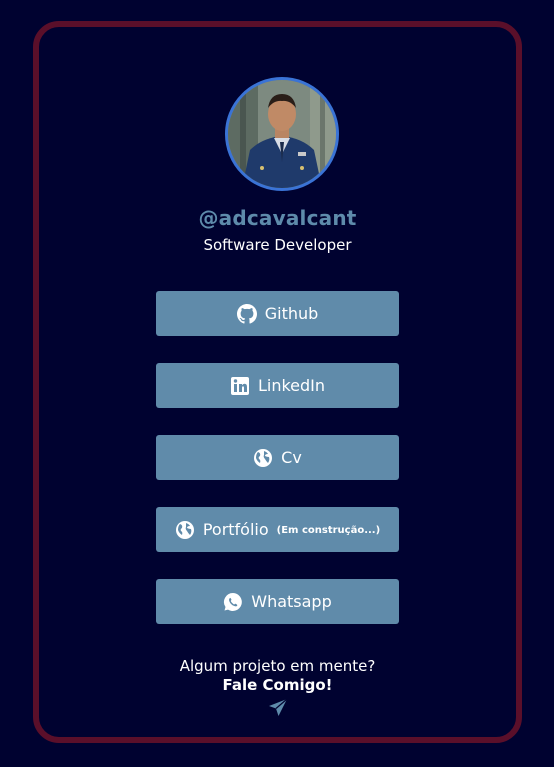 The image size is (554, 767). What do you see at coordinates (233, 602) in the screenshot?
I see `whatsapp-icon` at bounding box center [233, 602].